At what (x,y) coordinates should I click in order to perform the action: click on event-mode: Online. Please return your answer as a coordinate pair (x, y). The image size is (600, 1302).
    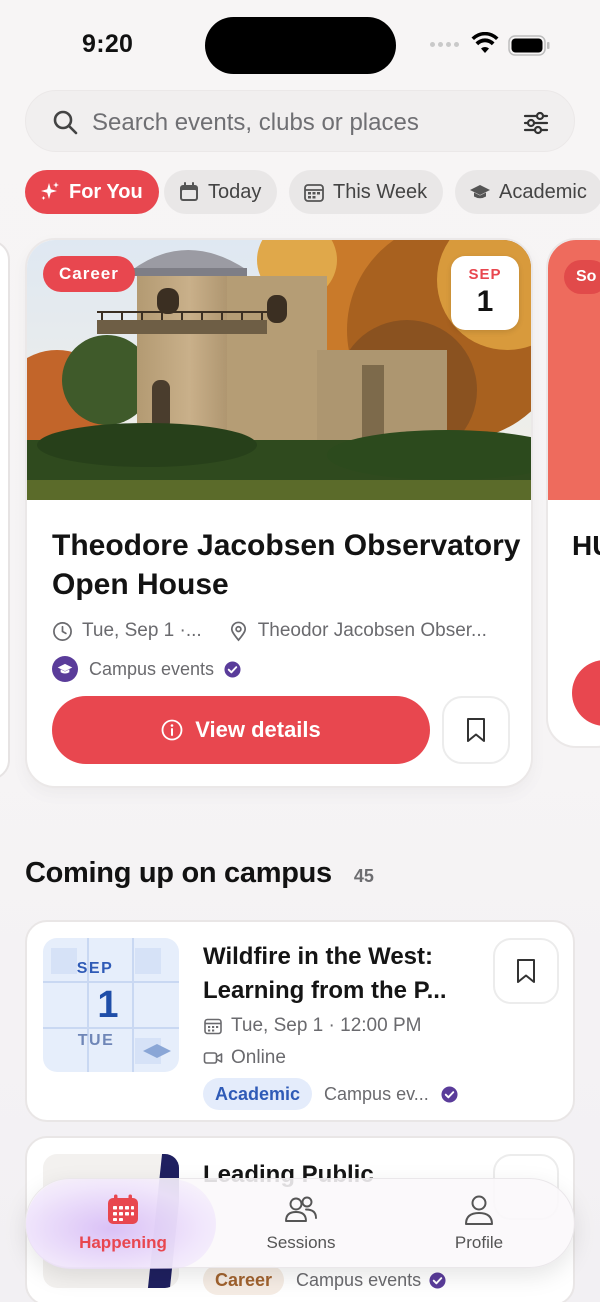
    Looking at the image, I should click on (244, 1058).